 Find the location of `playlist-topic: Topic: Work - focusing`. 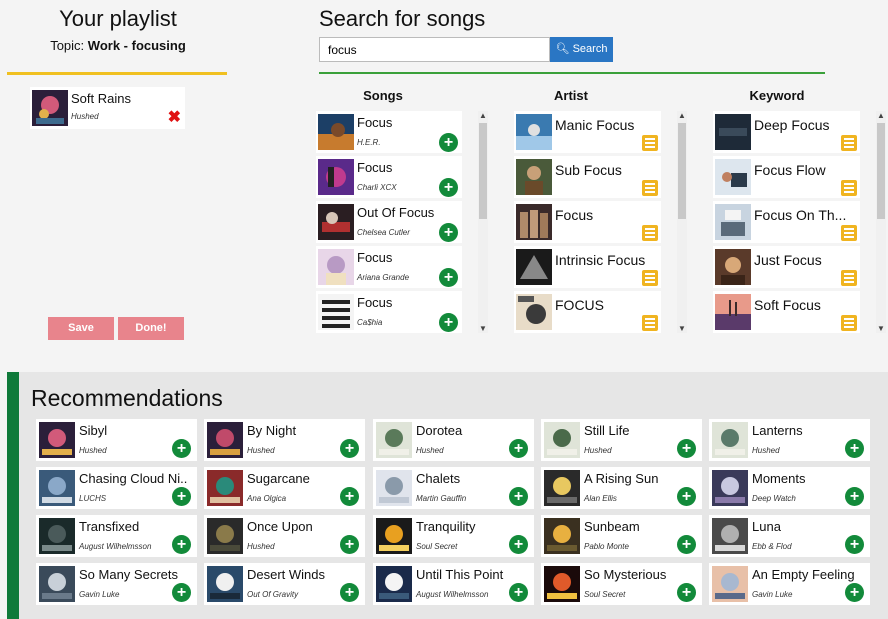

playlist-topic: Topic: Work - focusing is located at coordinates (118, 45).